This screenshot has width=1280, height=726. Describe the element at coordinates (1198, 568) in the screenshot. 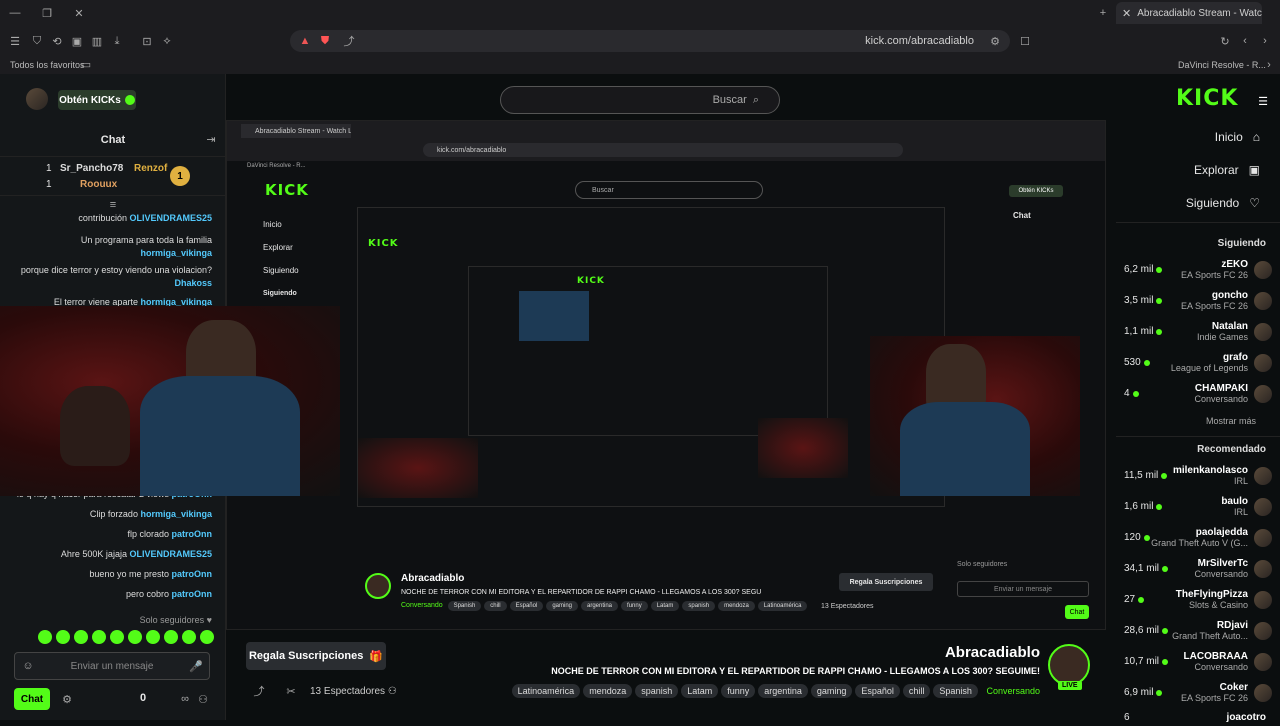

I see `recommended-item: 34,1 mil MrSilverTc Conversando` at that location.